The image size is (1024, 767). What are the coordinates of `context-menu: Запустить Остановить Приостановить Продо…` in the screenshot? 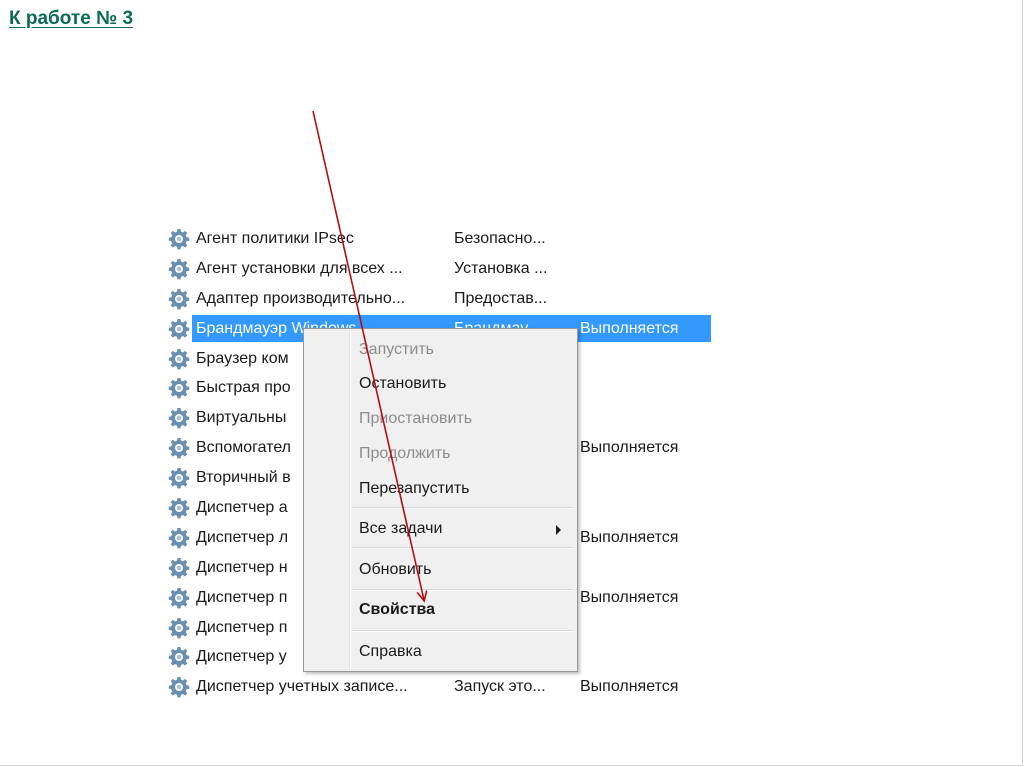 It's located at (440, 500).